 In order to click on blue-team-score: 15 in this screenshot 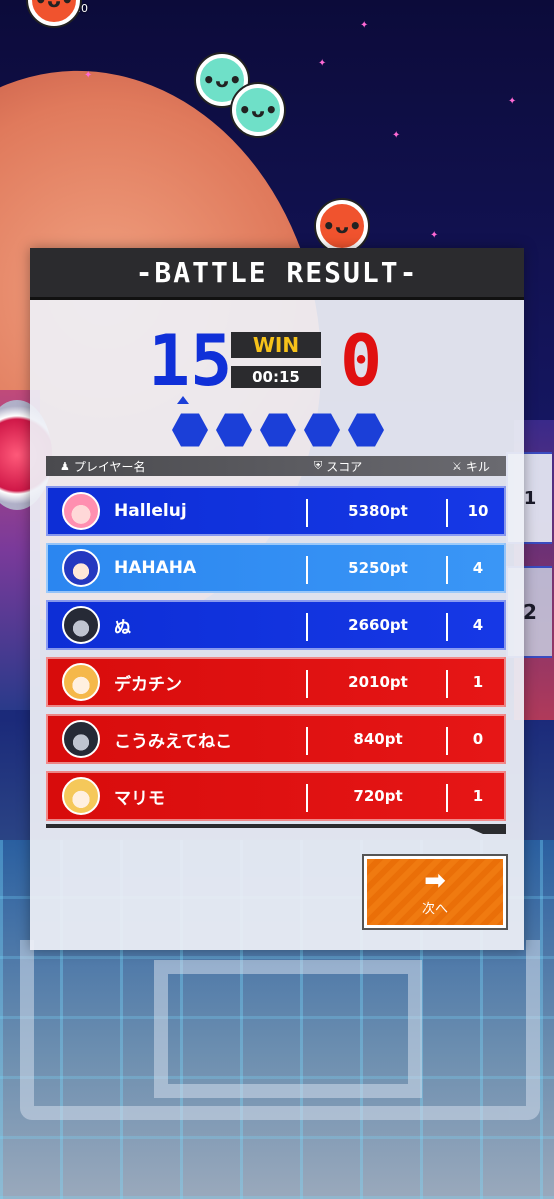, I will do `click(190, 361)`.